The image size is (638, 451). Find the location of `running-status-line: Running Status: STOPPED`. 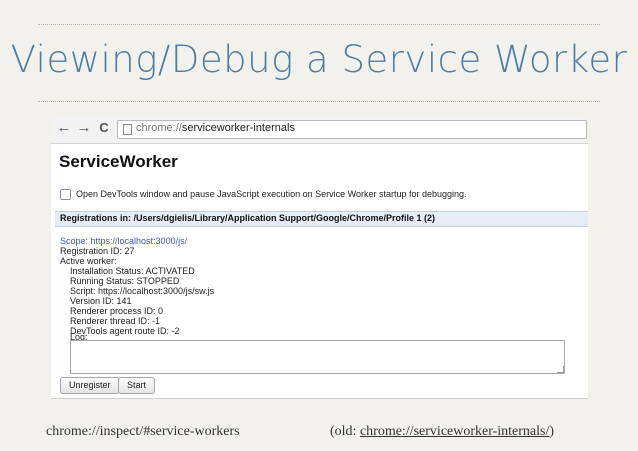

running-status-line: Running Status: STOPPED is located at coordinates (125, 281).